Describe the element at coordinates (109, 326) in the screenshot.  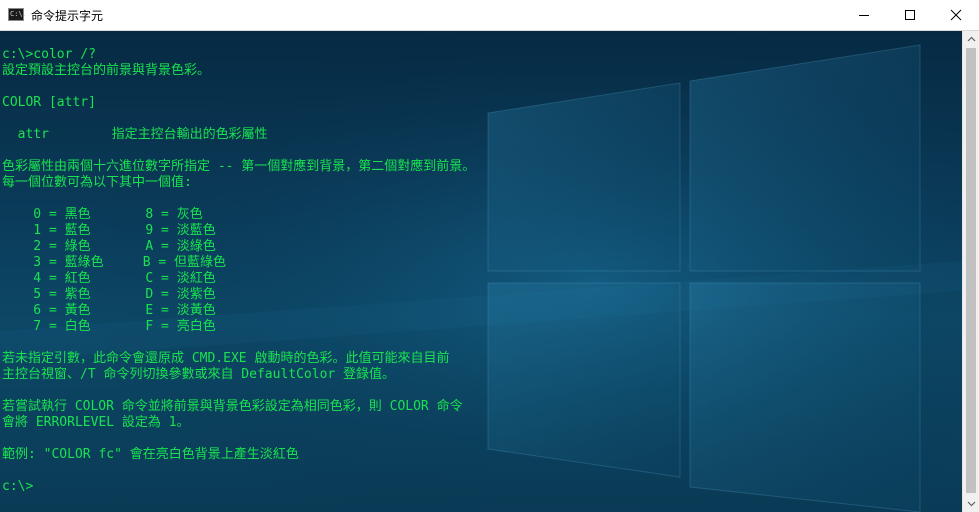
I see `console-line: 7 = 白色 F = 亮白色` at that location.